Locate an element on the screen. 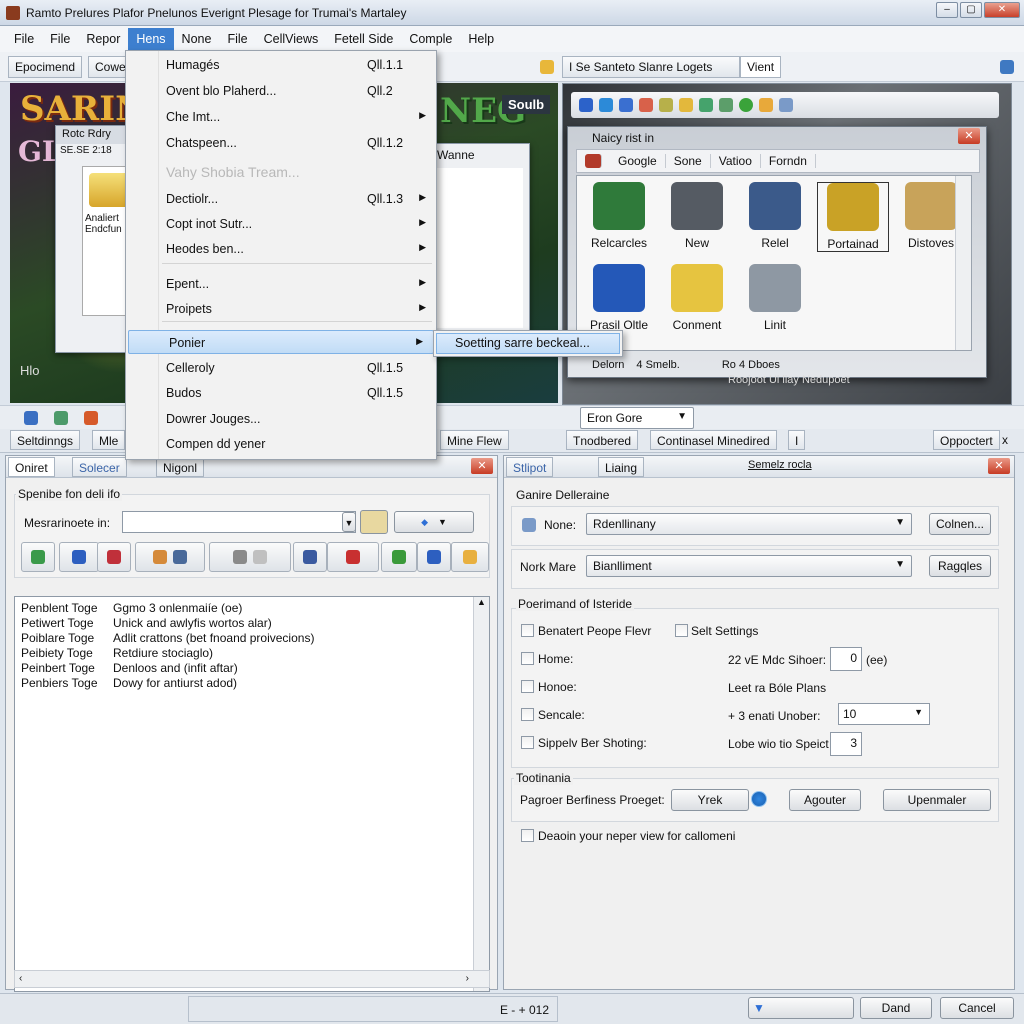  icon-tile: Conment is located at coordinates (697, 298).